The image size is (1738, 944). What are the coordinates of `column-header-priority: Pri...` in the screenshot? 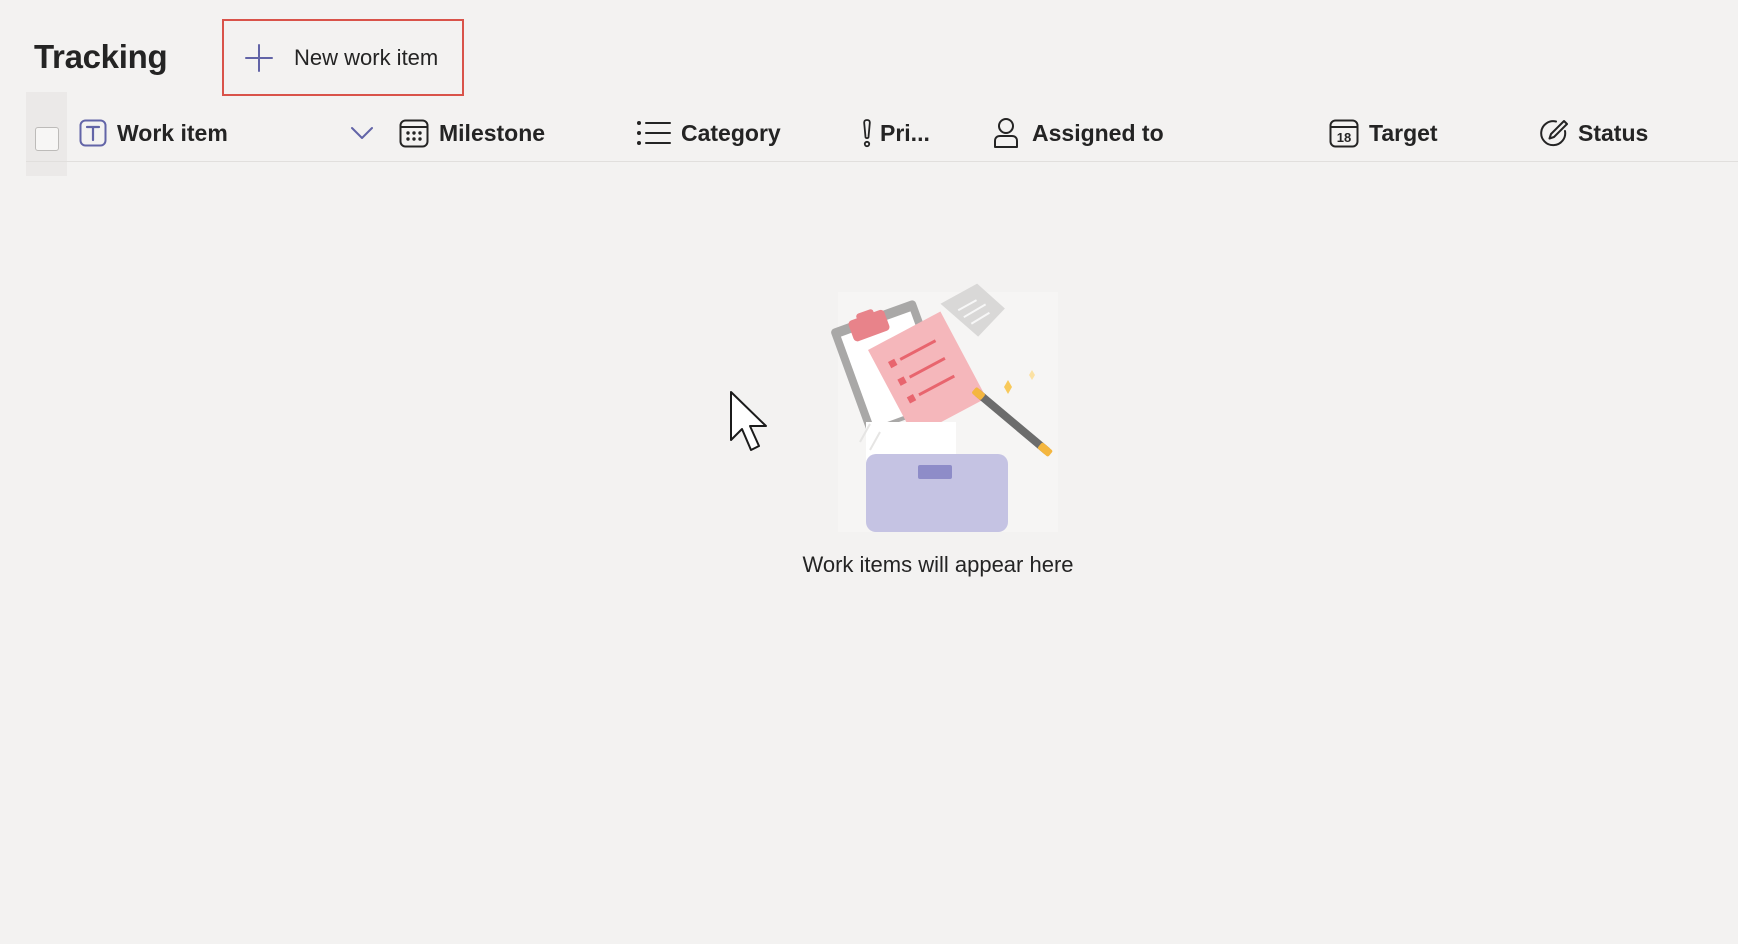 It's located at (895, 133).